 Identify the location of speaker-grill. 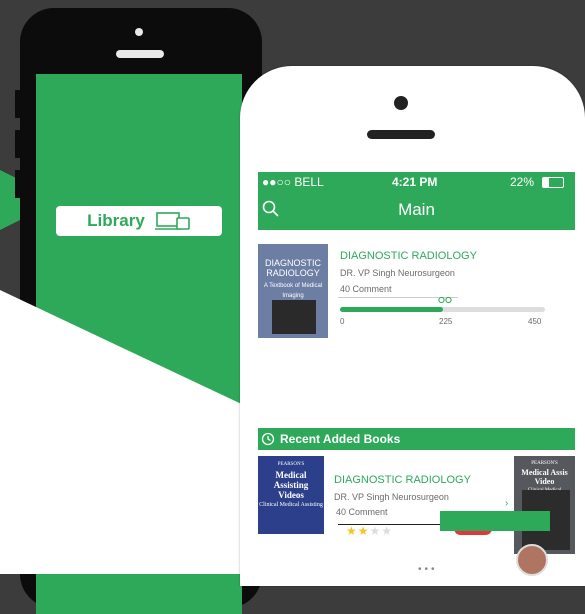
(401, 134).